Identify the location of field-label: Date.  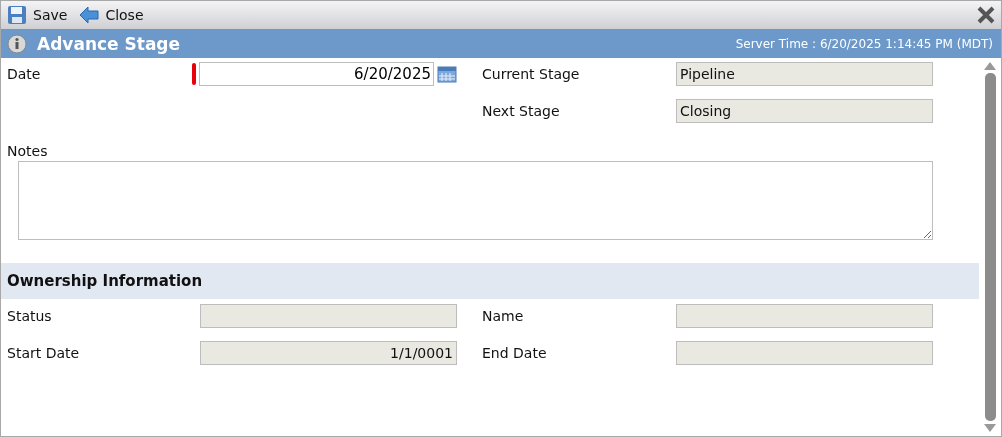
(24, 74).